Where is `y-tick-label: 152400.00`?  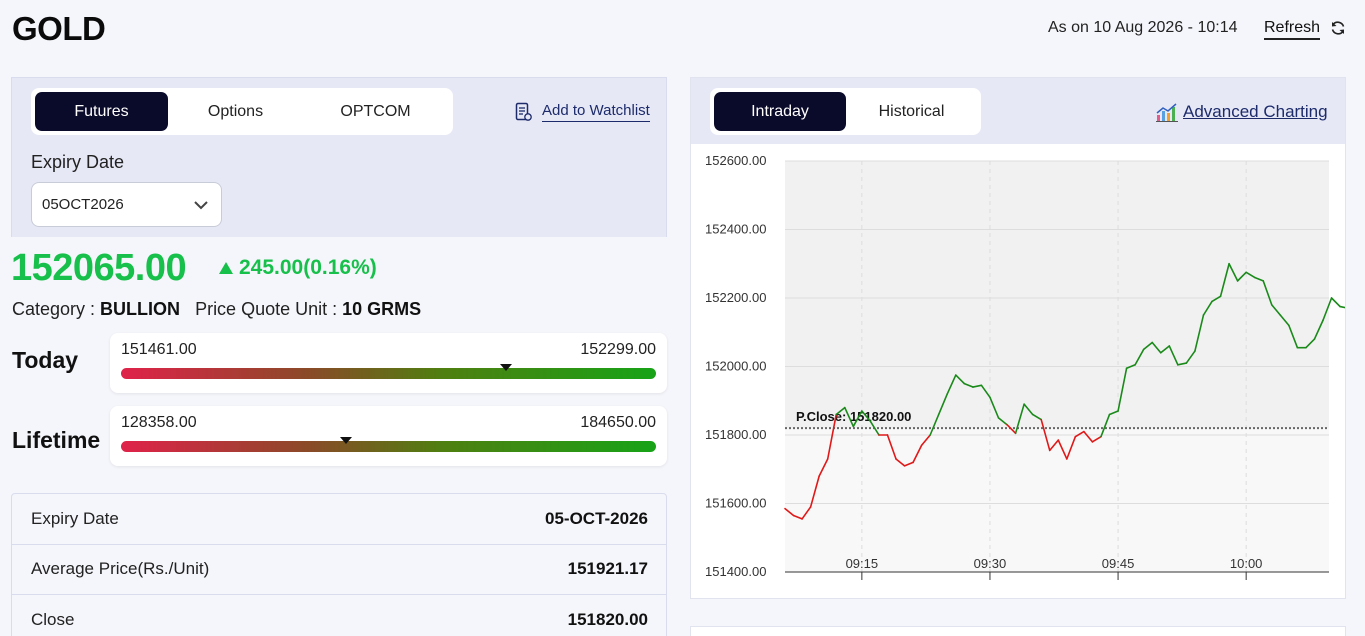
y-tick-label: 152400.00 is located at coordinates (735, 229).